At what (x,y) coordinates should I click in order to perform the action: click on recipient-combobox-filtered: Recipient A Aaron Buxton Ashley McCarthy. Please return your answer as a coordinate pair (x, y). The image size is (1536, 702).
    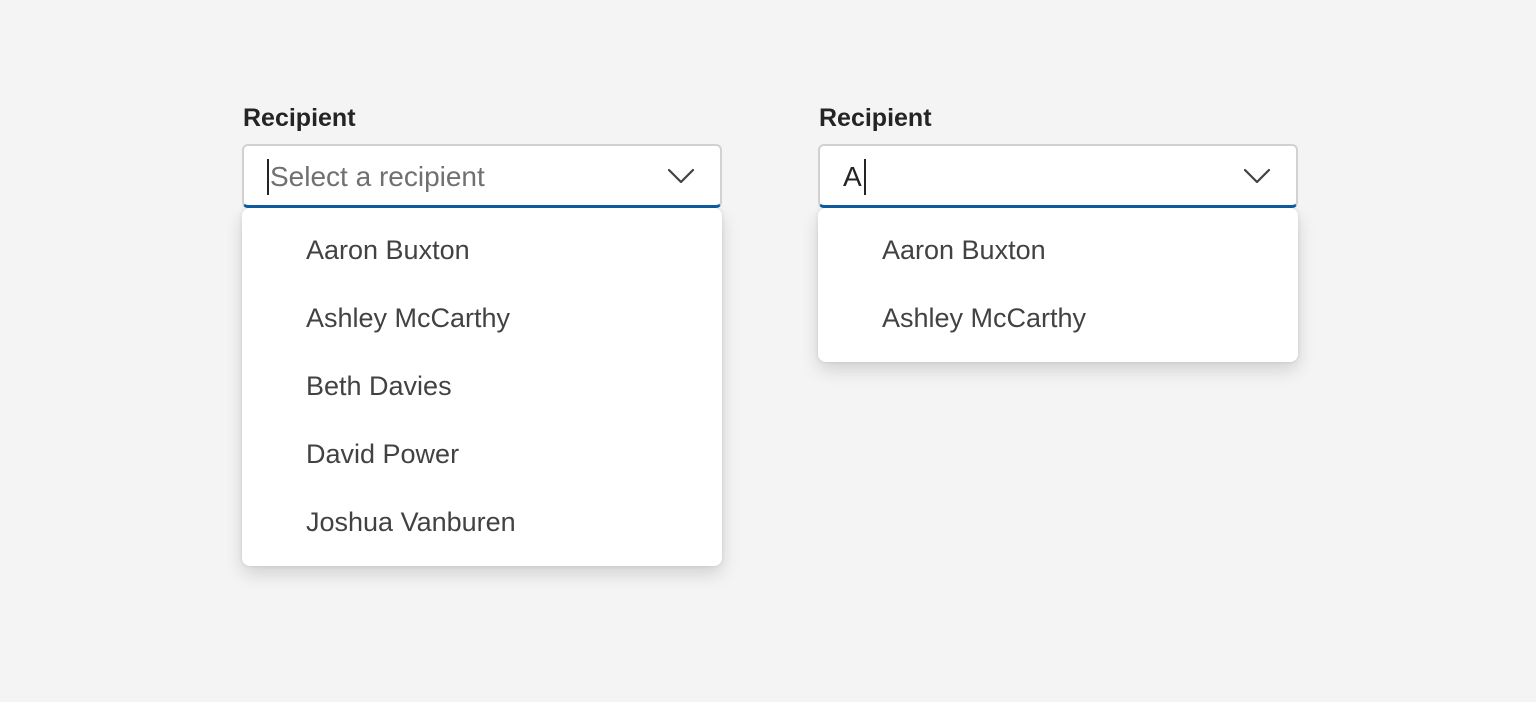
    Looking at the image, I should click on (1058, 231).